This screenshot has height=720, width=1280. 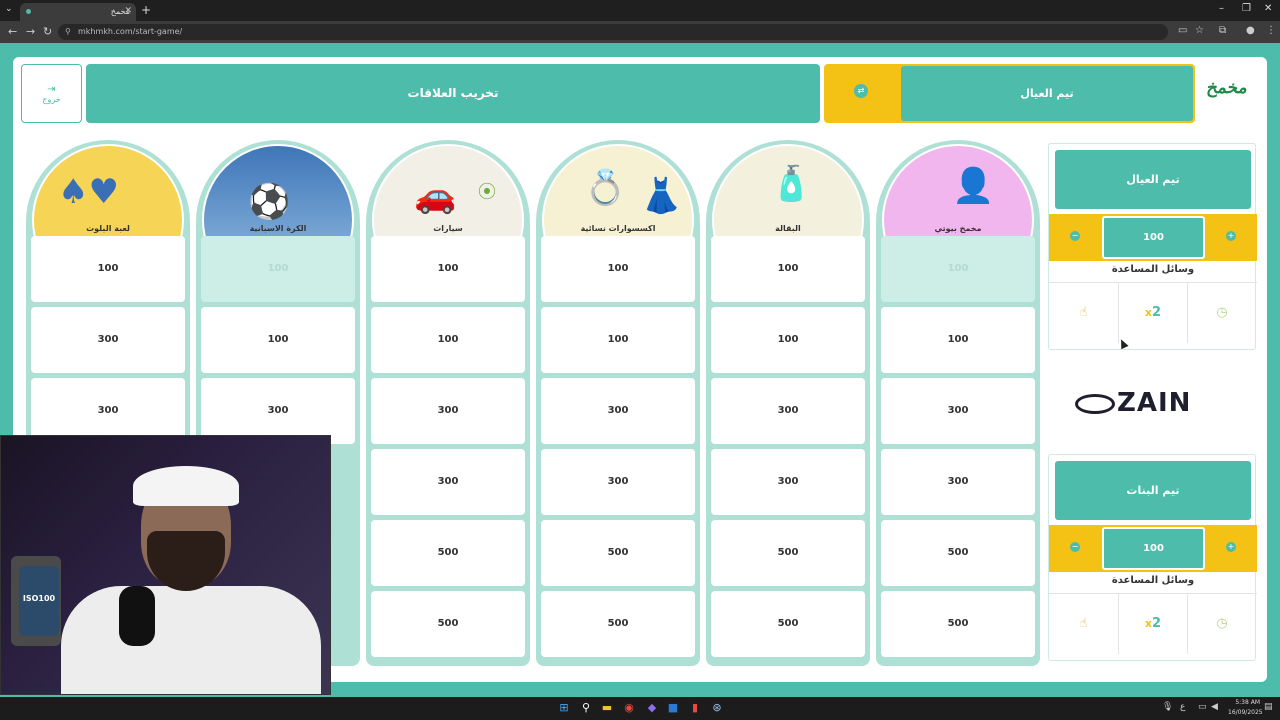 What do you see at coordinates (1222, 30) in the screenshot?
I see `extensions-icon: ⧉` at bounding box center [1222, 30].